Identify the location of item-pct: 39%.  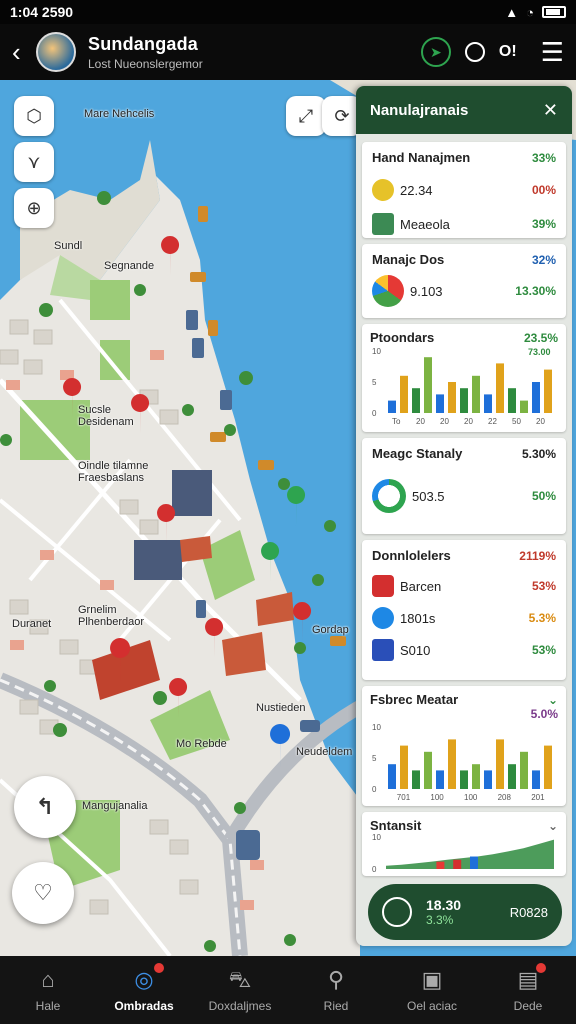
(543, 224).